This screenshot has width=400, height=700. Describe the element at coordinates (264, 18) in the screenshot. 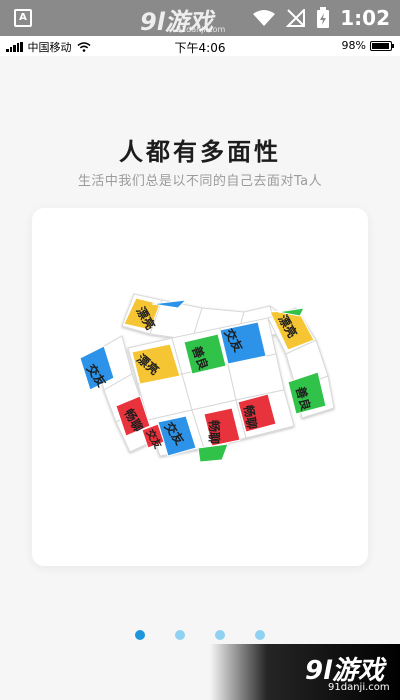

I see `wifi-icon` at that location.